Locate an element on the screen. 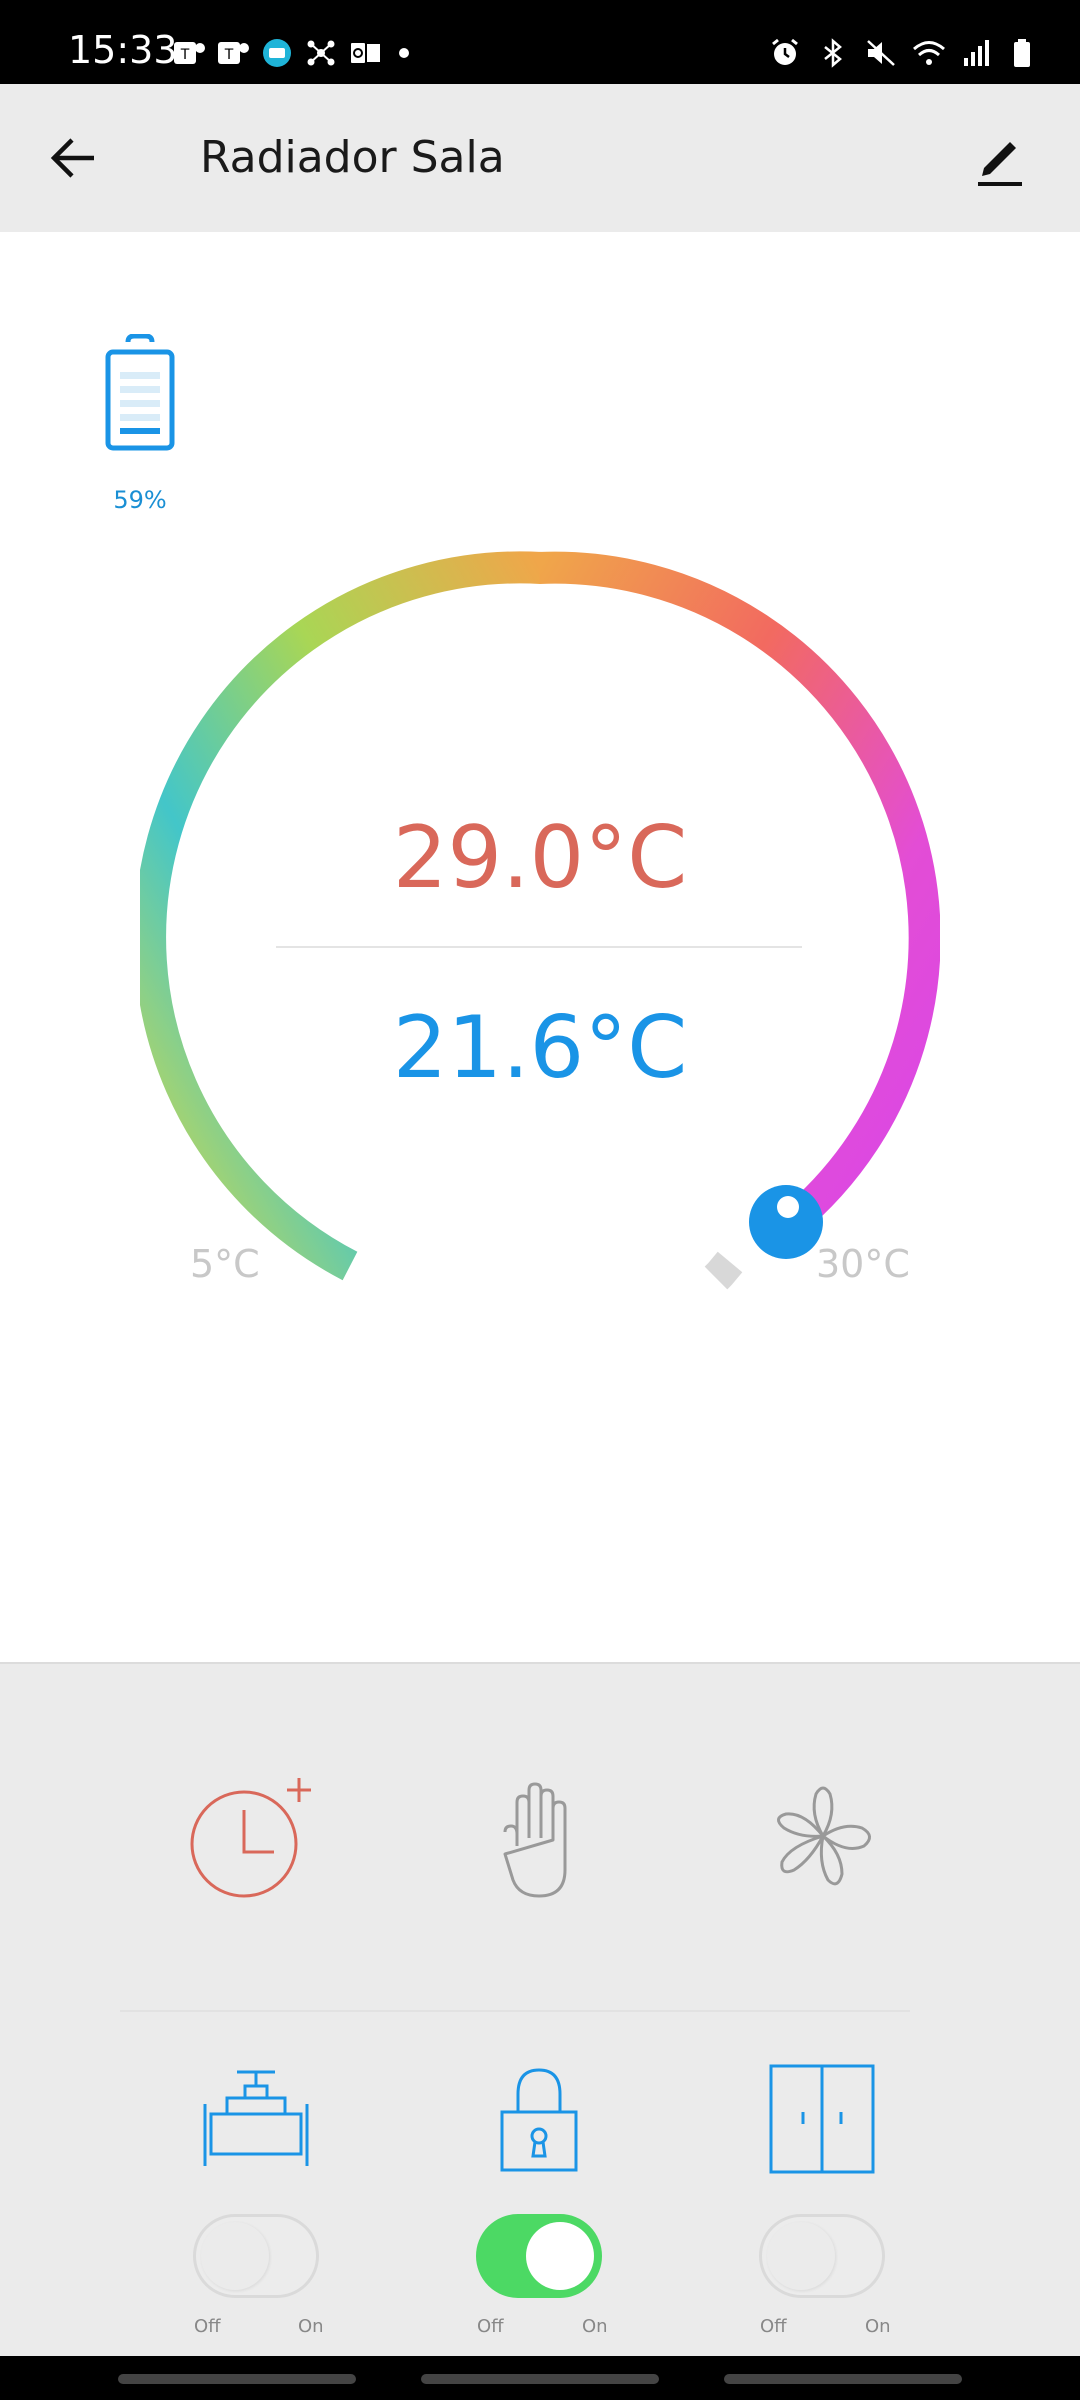  nav-back-button is located at coordinates (843, 2379).